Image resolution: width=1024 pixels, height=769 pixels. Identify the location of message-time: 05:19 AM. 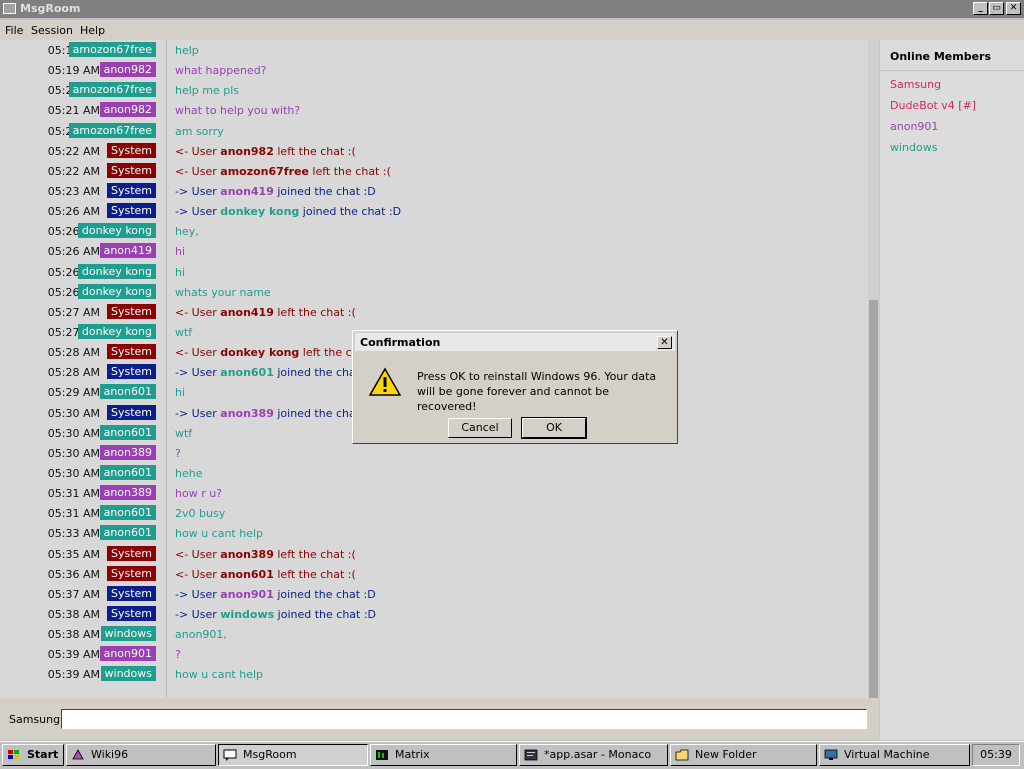
(73, 71).